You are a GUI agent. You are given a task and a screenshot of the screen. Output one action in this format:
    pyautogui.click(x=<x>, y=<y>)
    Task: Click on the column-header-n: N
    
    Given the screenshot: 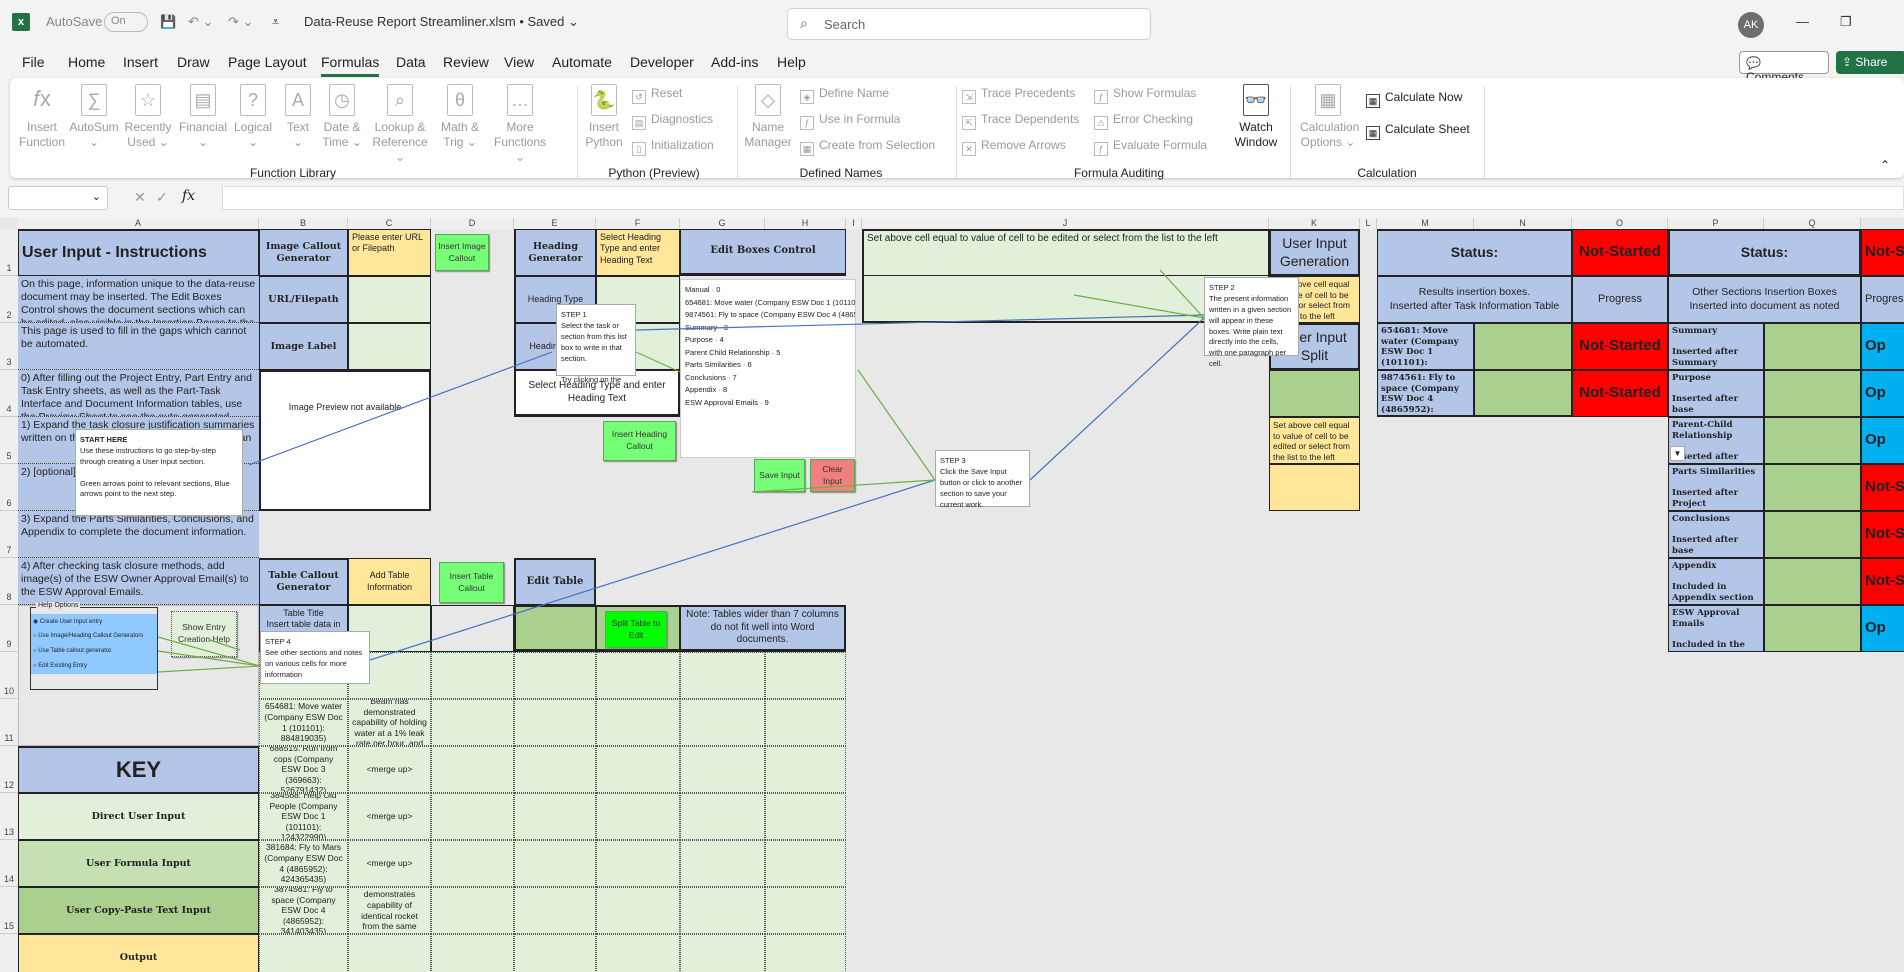 What is the action you would take?
    pyautogui.click(x=1523, y=223)
    